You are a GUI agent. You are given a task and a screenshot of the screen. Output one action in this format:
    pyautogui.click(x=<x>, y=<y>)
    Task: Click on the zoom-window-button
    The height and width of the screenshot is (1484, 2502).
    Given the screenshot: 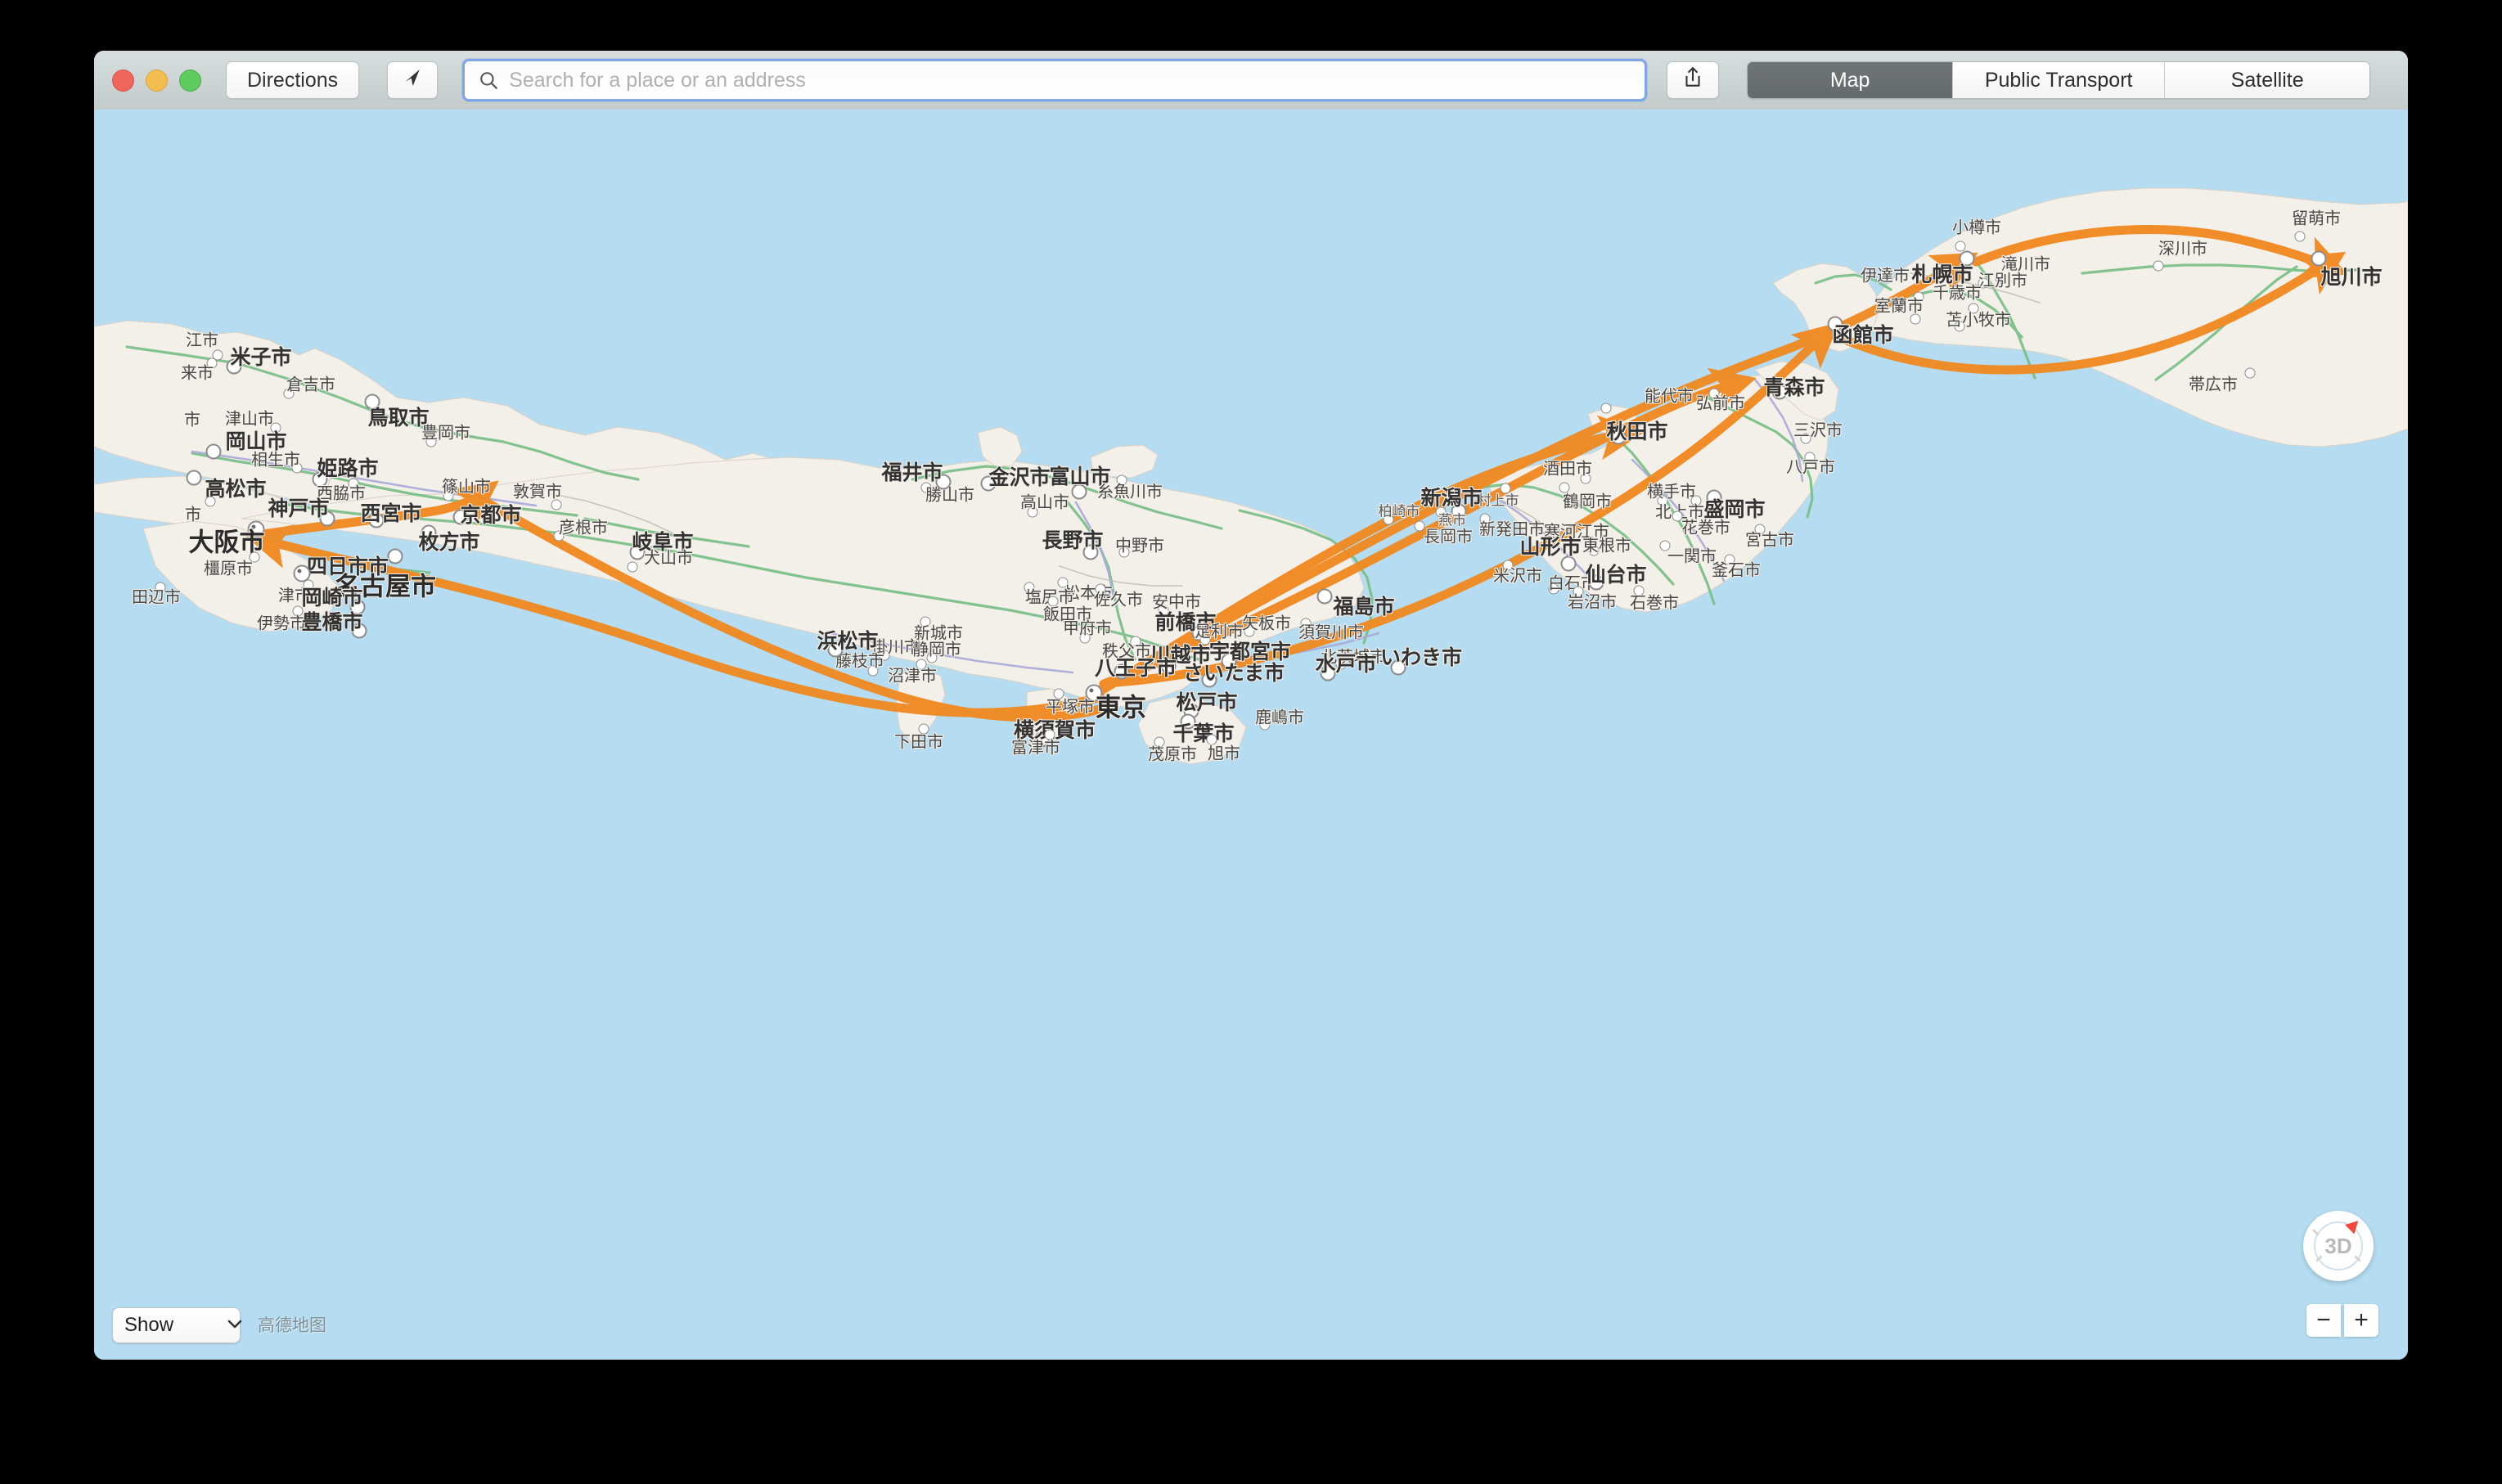 What is the action you would take?
    pyautogui.click(x=190, y=80)
    